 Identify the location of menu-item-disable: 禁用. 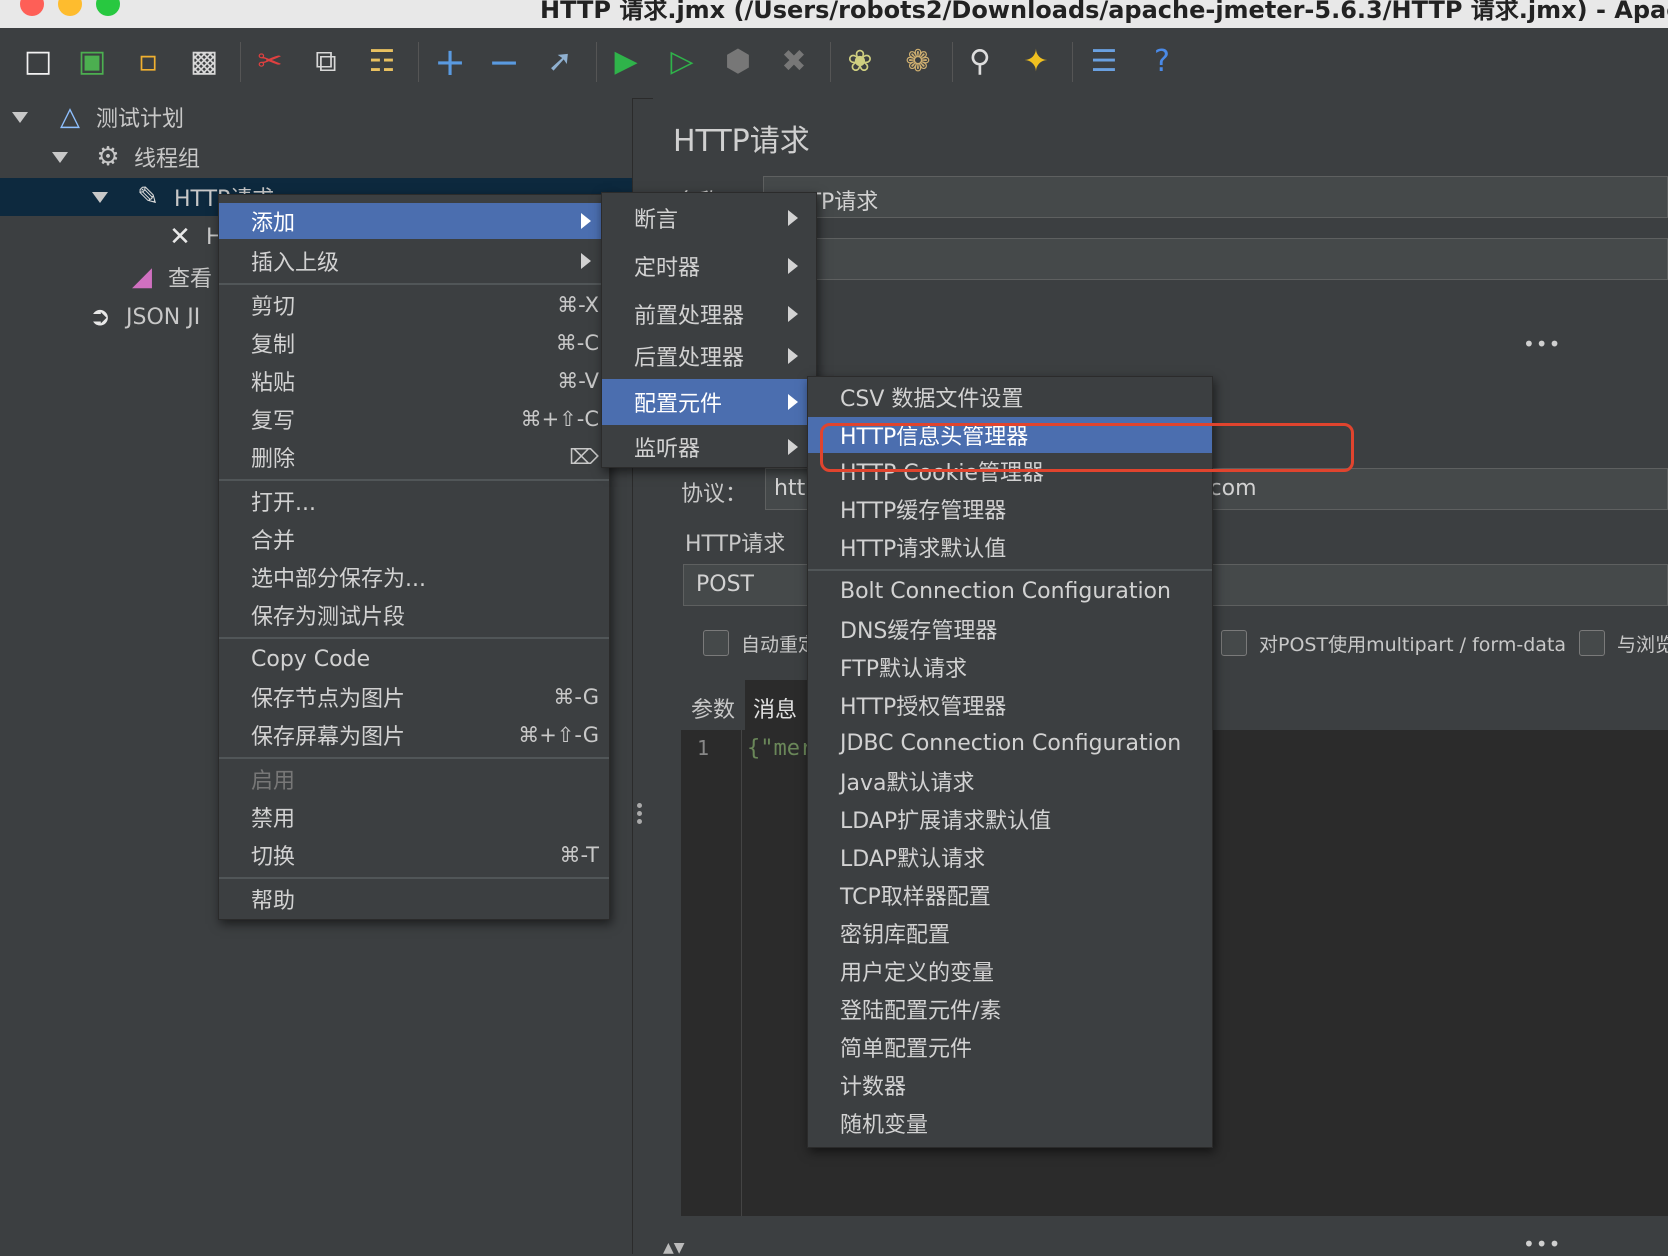
(414, 817).